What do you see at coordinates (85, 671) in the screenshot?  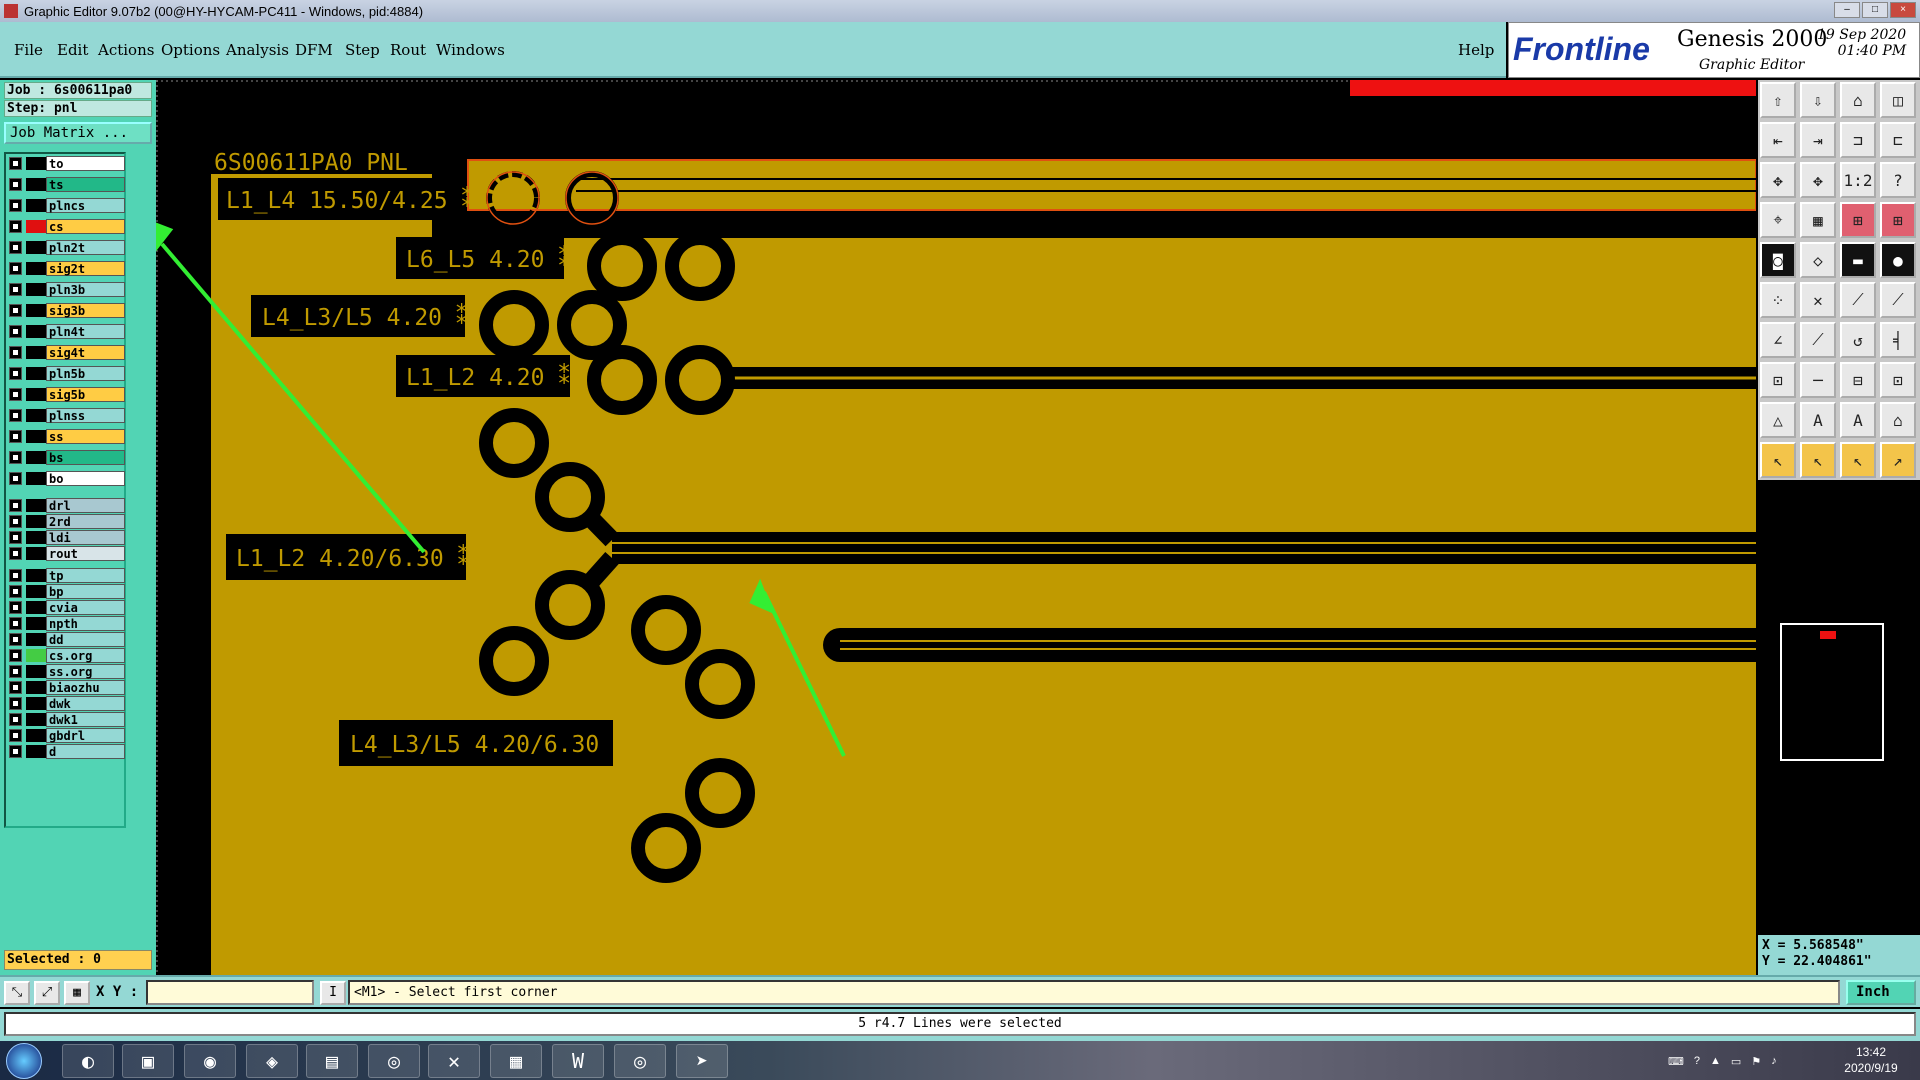 I see `layer-name: ss.org` at bounding box center [85, 671].